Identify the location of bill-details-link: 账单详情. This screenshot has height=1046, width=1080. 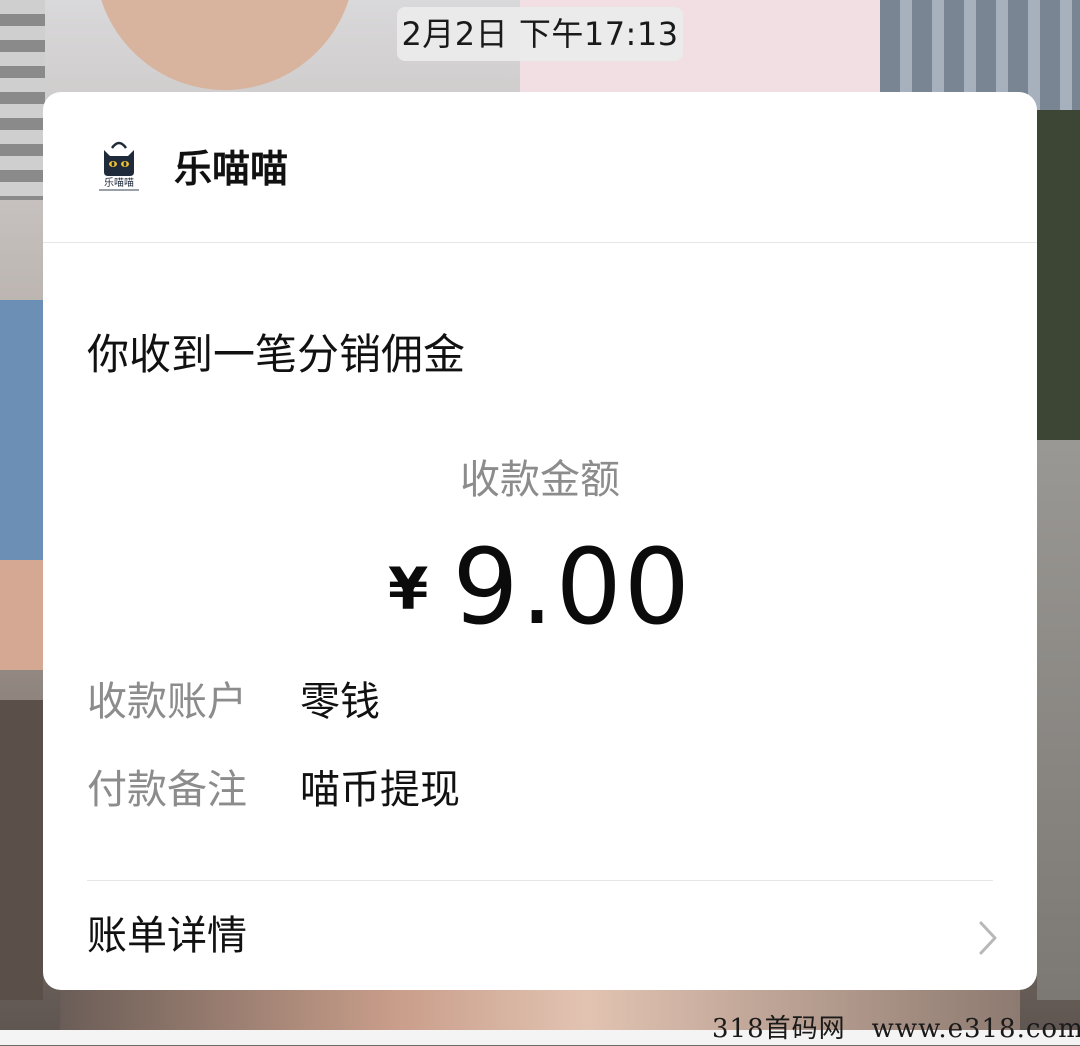
(540, 936).